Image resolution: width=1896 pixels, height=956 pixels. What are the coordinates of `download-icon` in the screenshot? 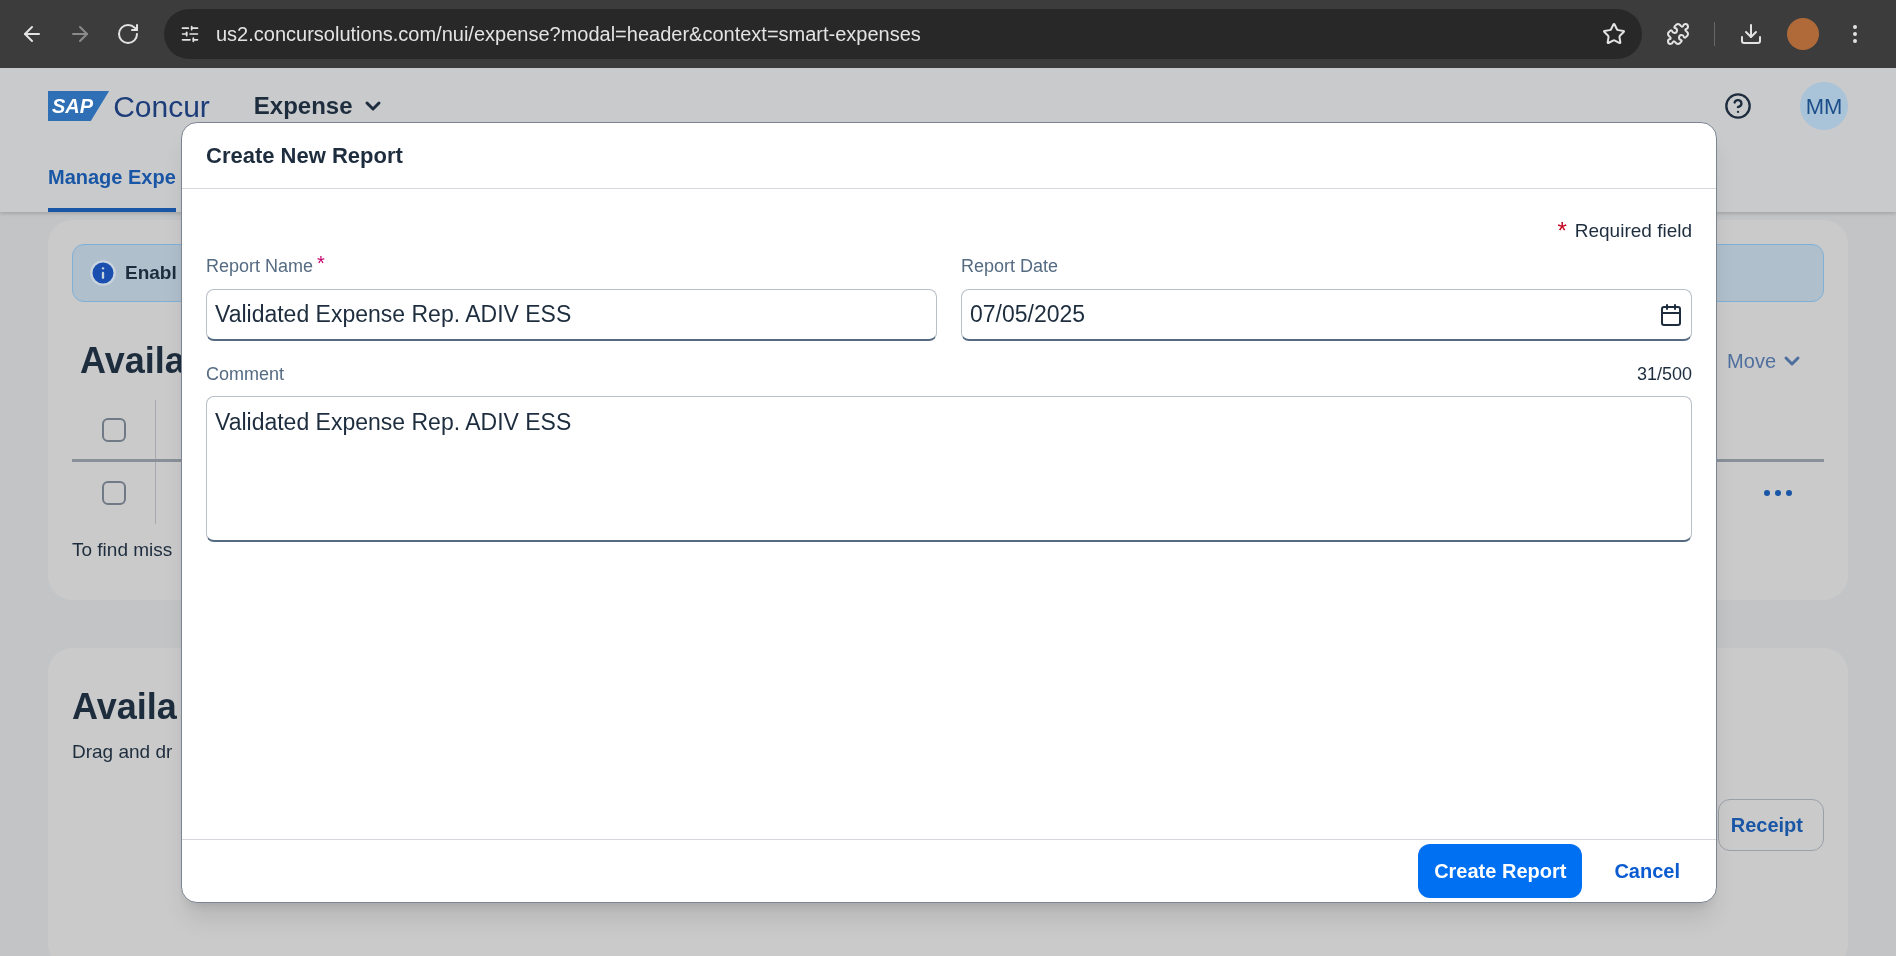 It's located at (1751, 34).